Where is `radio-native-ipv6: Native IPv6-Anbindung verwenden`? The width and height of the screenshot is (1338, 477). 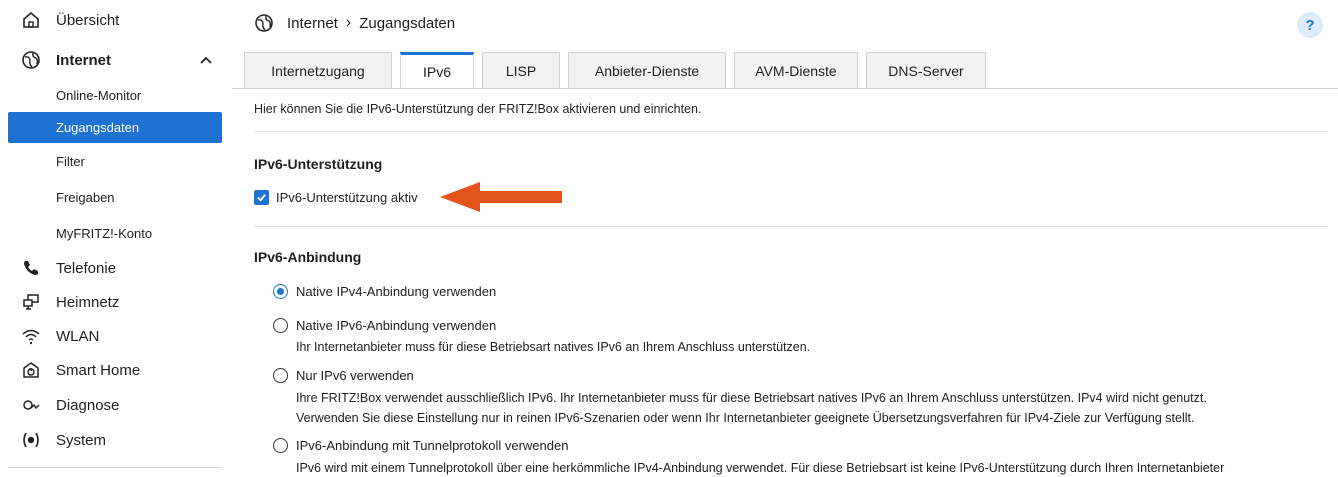
radio-native-ipv6: Native IPv6-Anbindung verwenden is located at coordinates (384, 325).